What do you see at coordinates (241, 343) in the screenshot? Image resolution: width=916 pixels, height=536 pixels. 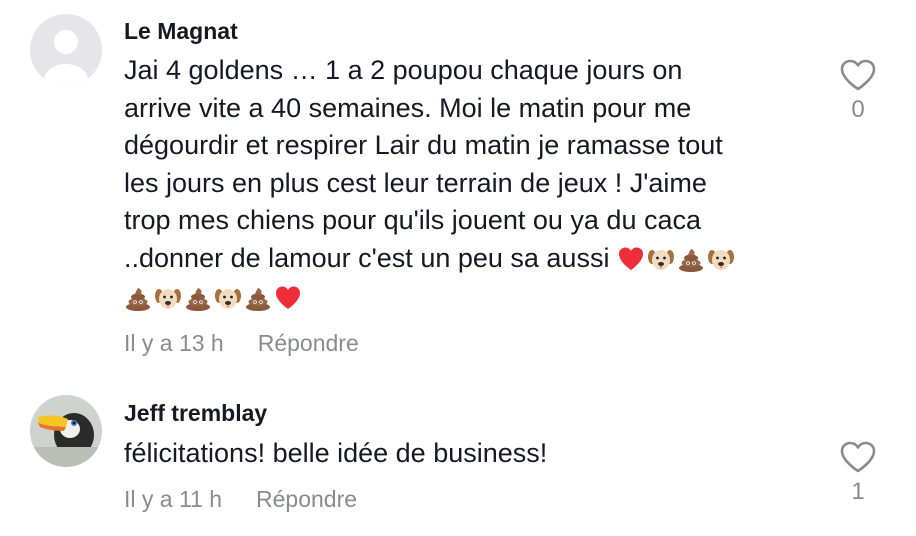 I see `comment-meta: Il y a 13 h Répondre` at bounding box center [241, 343].